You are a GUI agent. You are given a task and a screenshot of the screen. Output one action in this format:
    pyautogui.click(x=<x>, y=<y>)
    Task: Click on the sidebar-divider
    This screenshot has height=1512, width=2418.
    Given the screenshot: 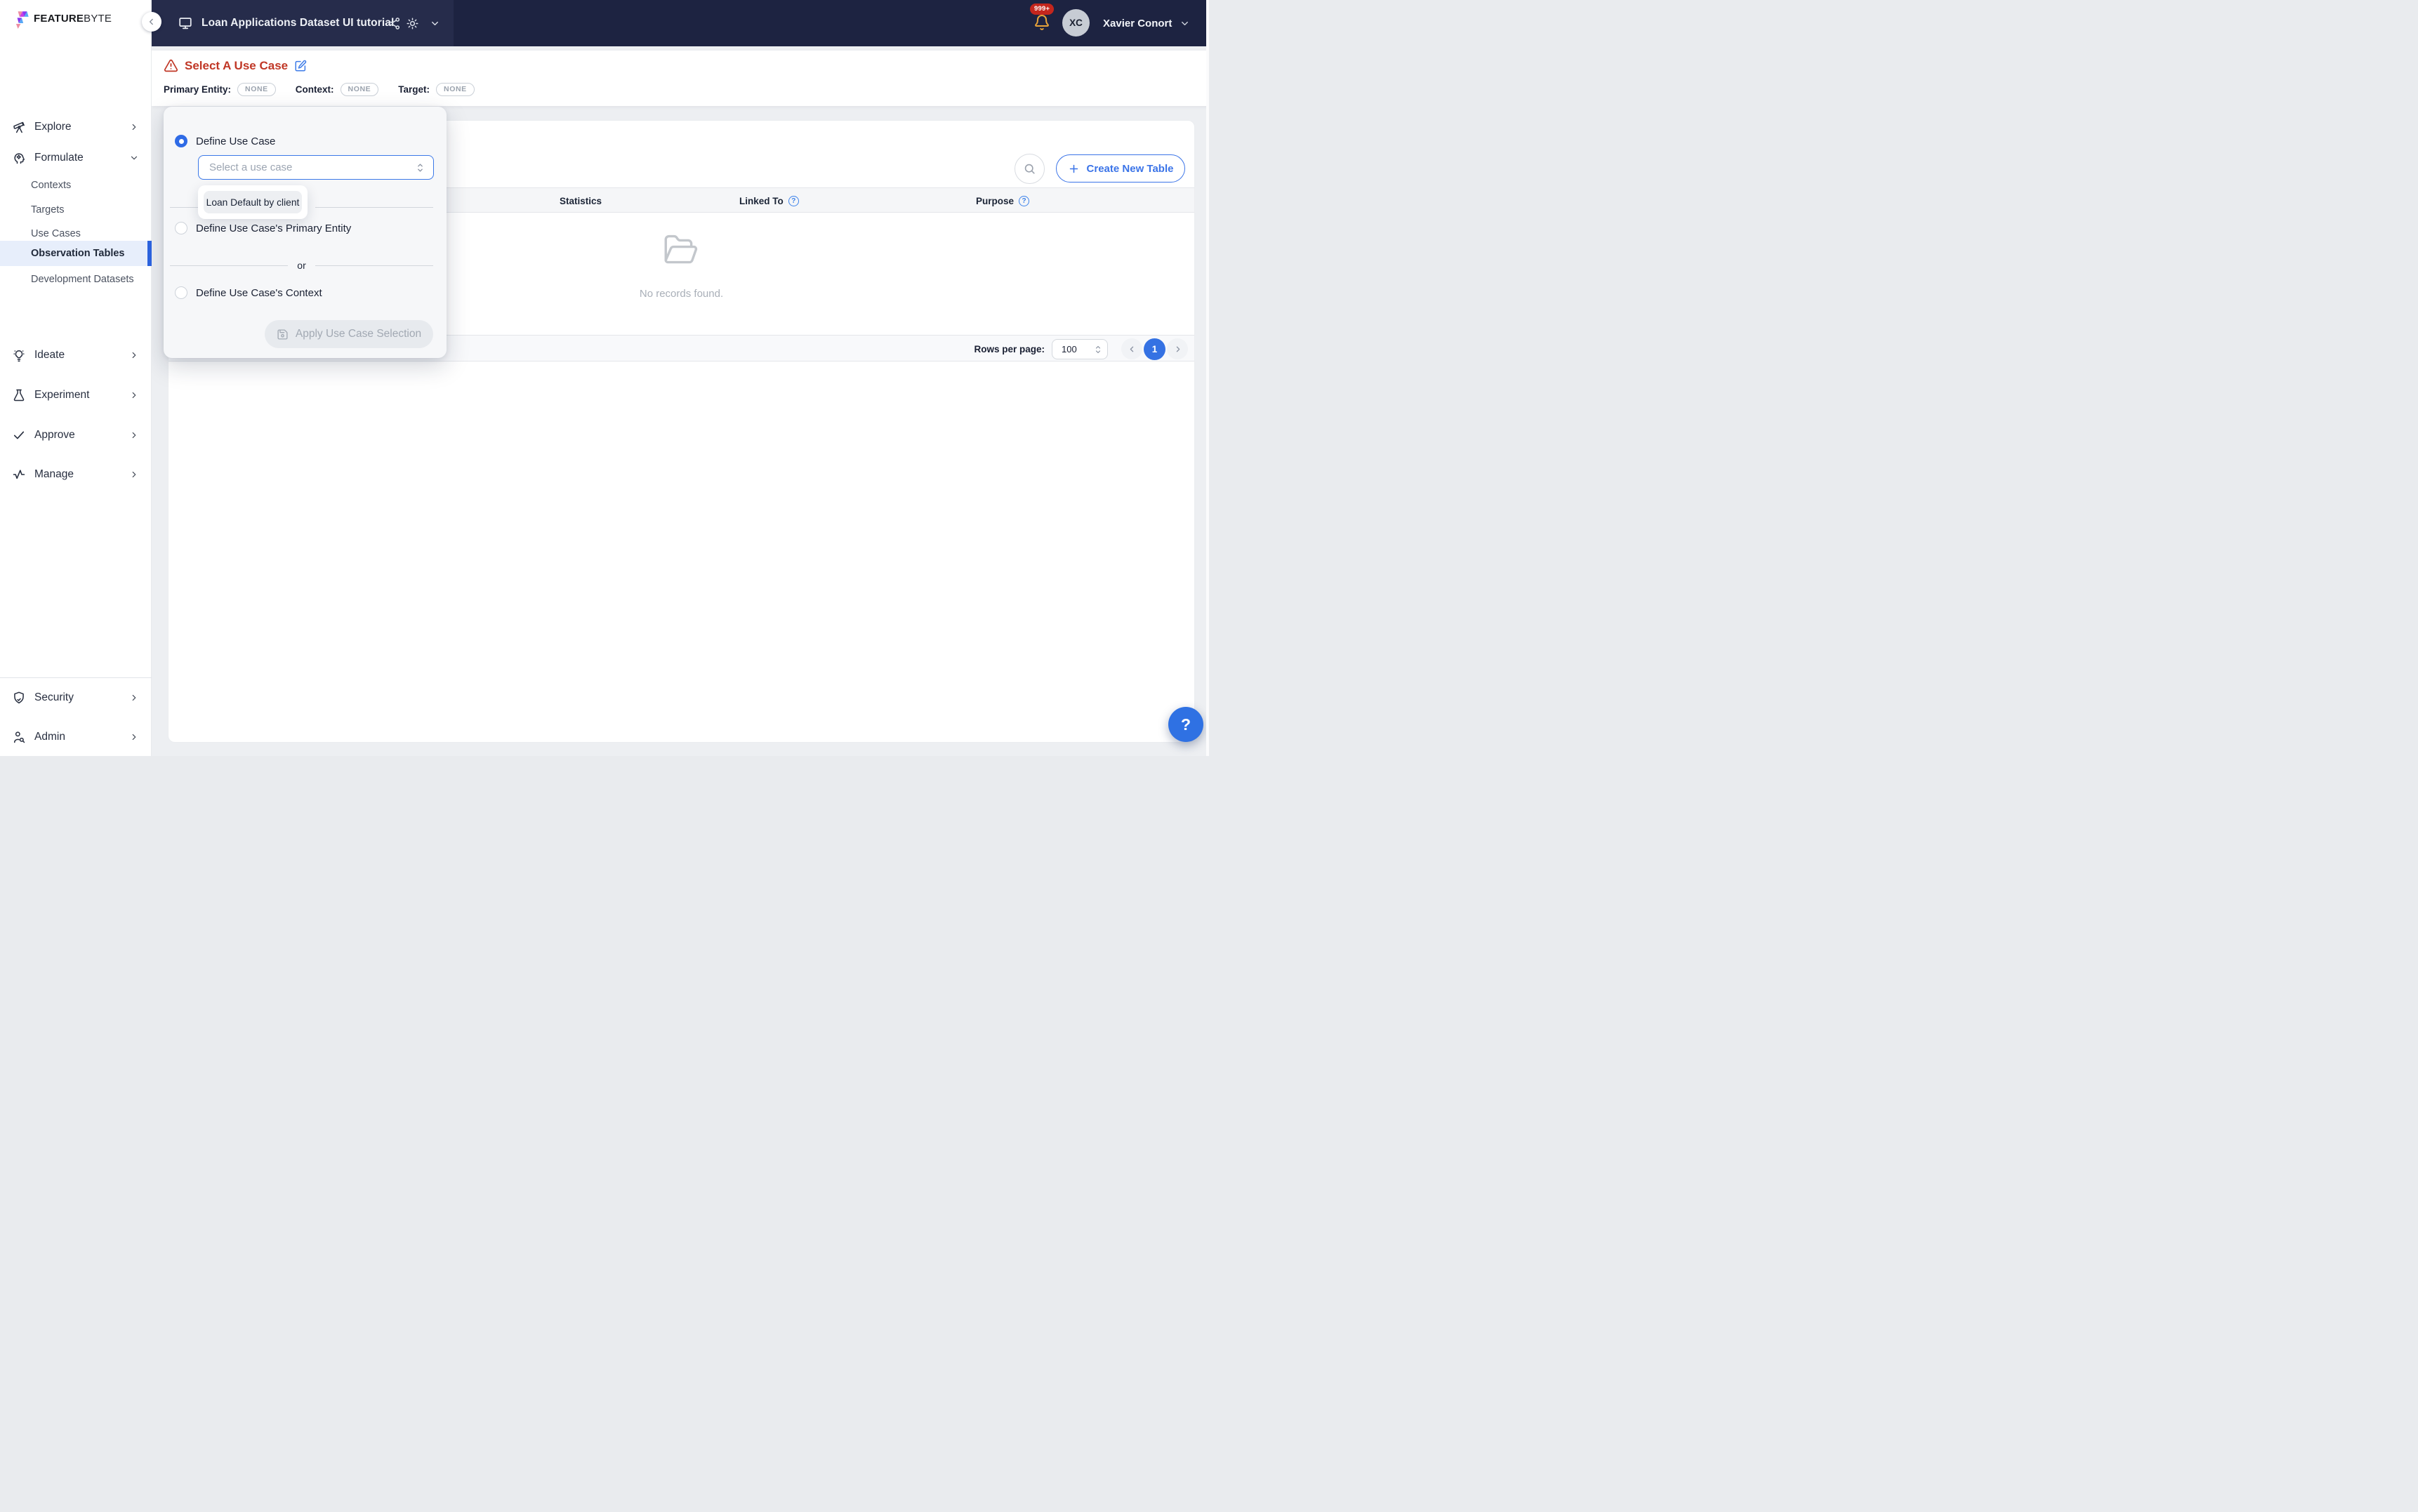 What is the action you would take?
    pyautogui.click(x=76, y=677)
    